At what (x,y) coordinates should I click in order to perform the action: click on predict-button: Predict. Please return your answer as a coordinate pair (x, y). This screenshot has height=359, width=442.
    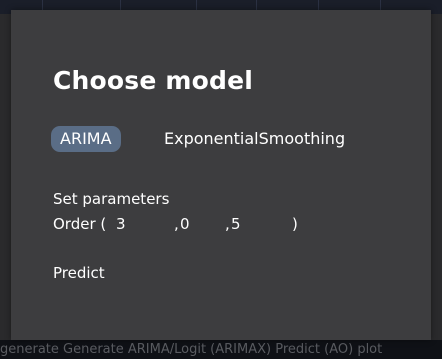
    Looking at the image, I should click on (79, 273).